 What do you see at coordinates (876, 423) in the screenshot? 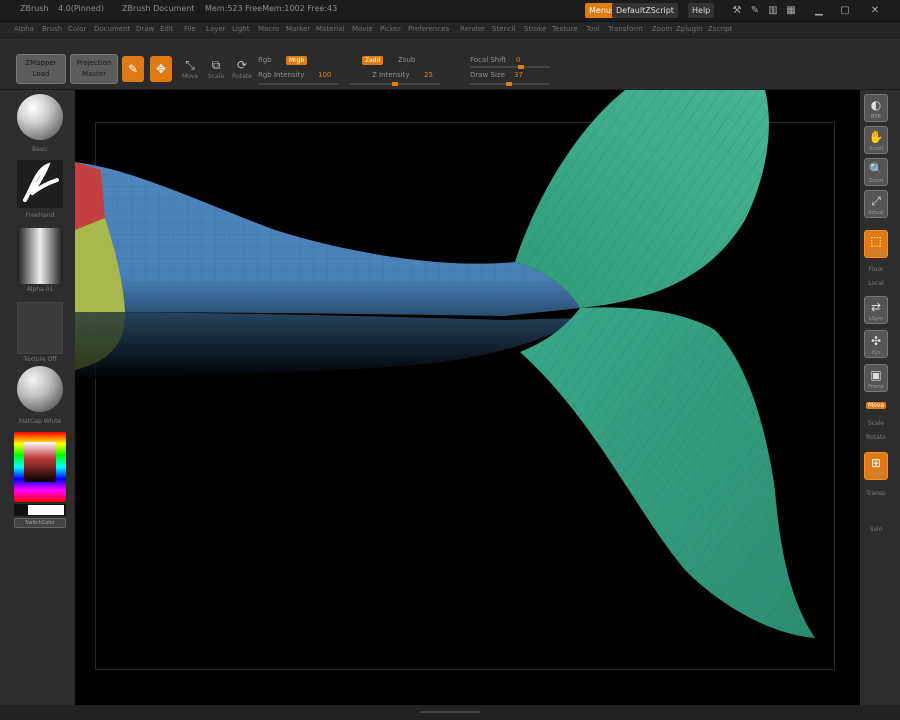
I see `scale-toggle: Scale` at bounding box center [876, 423].